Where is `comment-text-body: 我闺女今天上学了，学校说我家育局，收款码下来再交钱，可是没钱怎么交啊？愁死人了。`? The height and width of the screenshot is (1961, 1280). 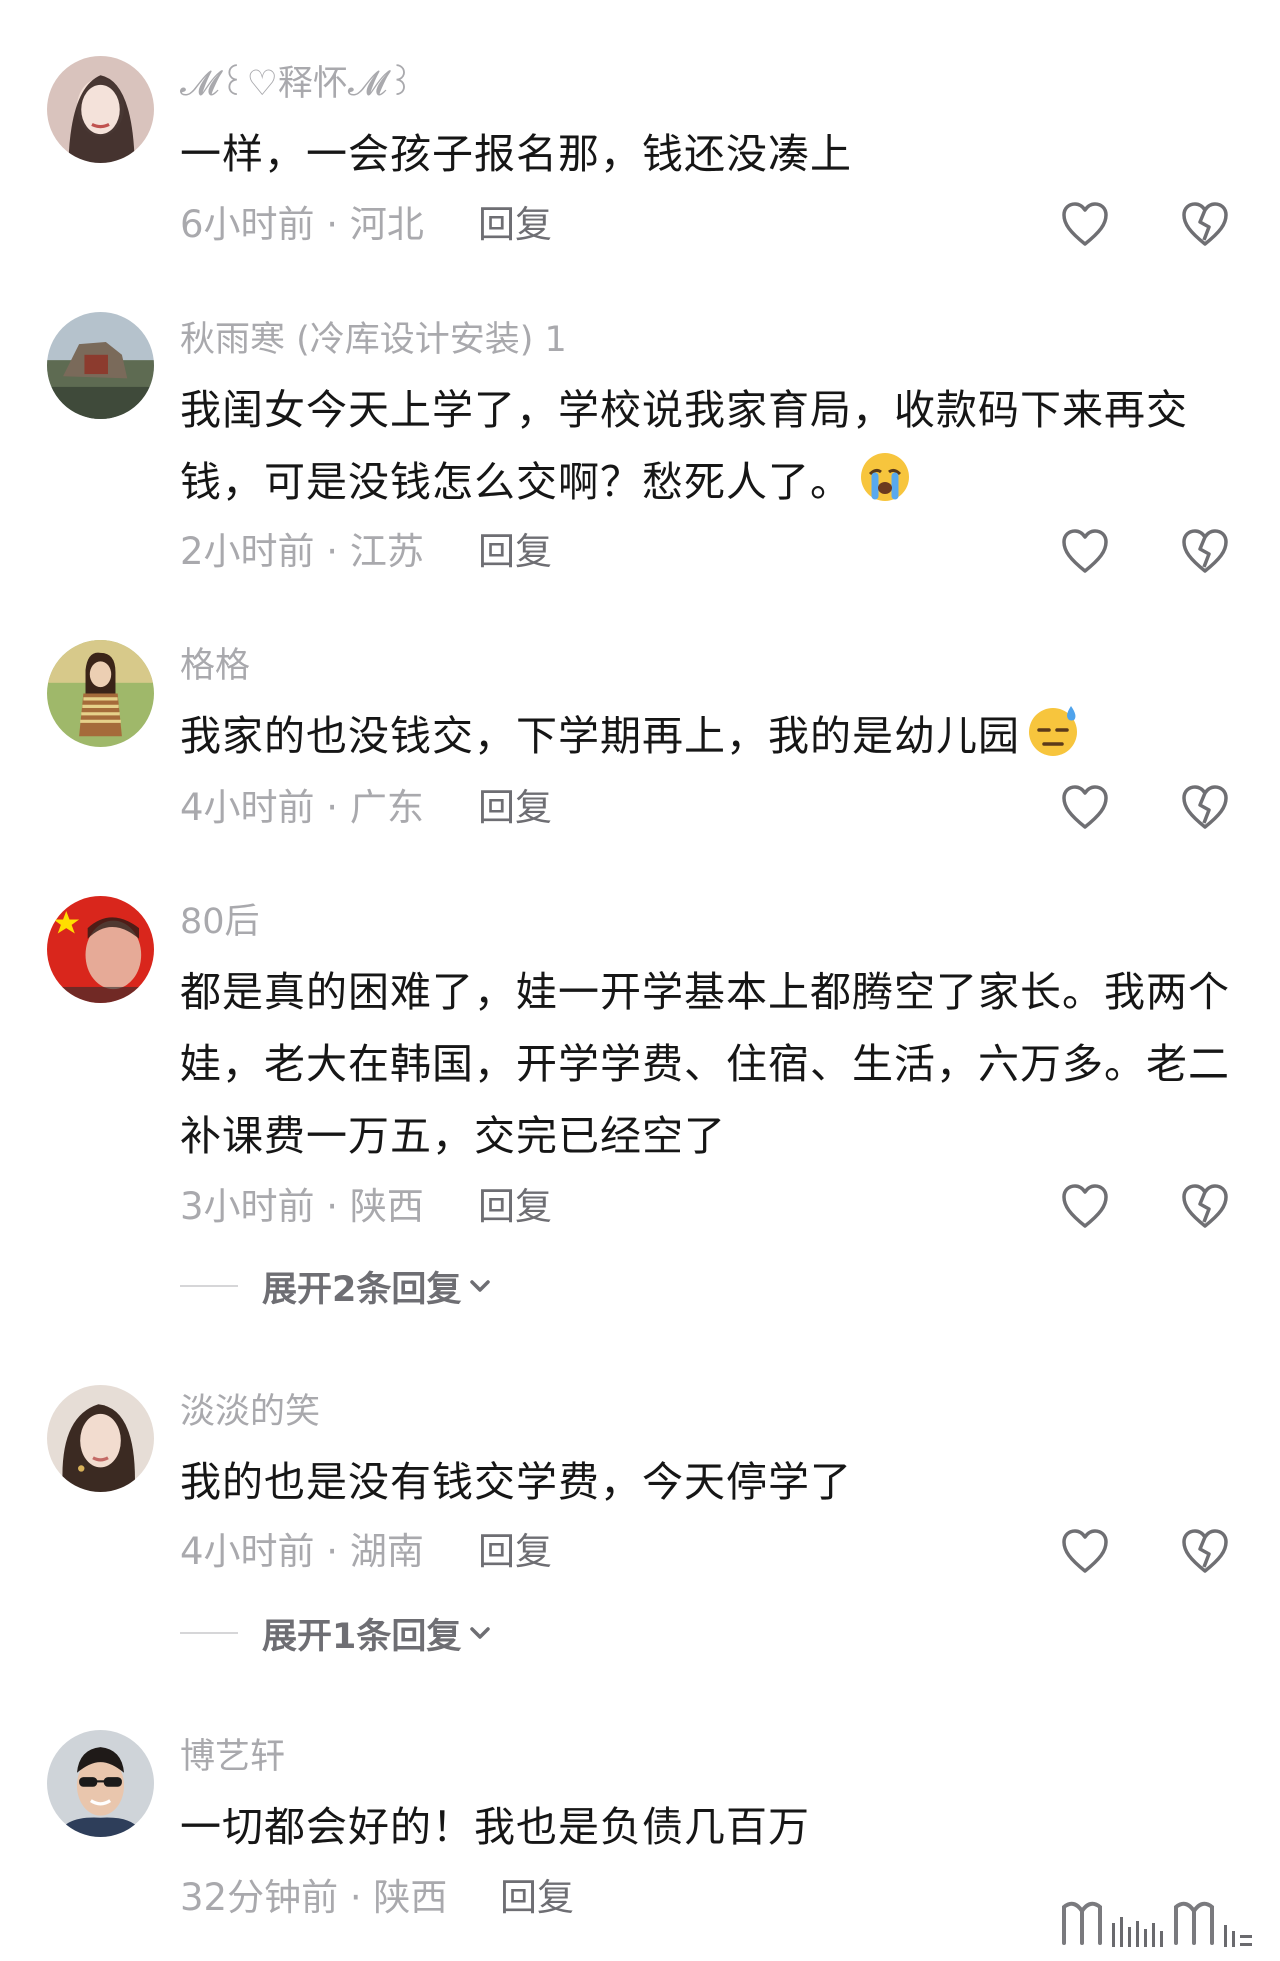
comment-text-body: 我闺女今天上学了，学校说我家育局，收款码下来再交钱，可是没钱怎么交啊？愁死人了。 is located at coordinates (684, 446).